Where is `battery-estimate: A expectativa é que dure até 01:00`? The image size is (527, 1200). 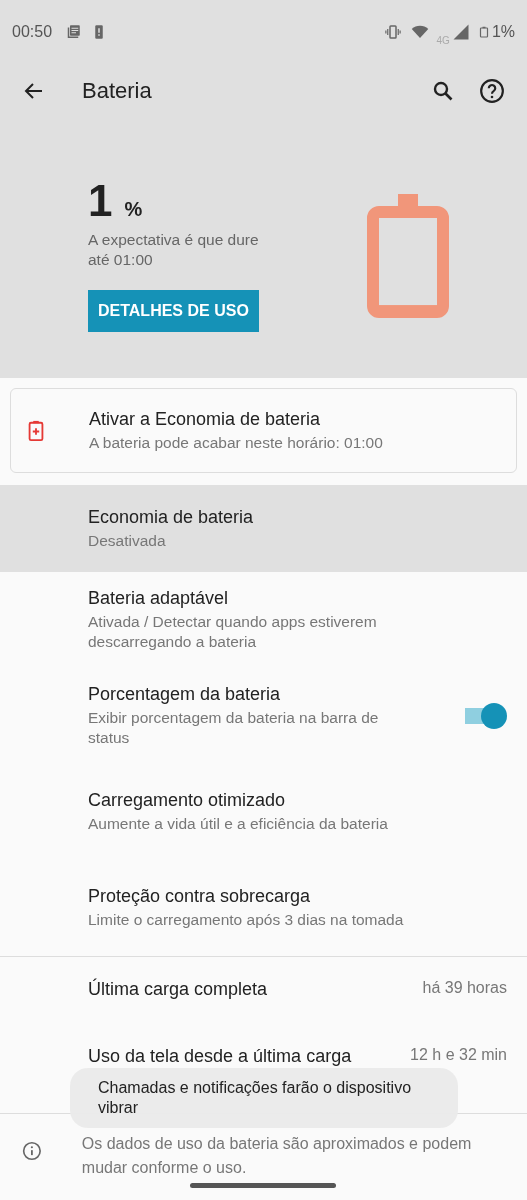 battery-estimate: A expectativa é que dure até 01:00 is located at coordinates (174, 250).